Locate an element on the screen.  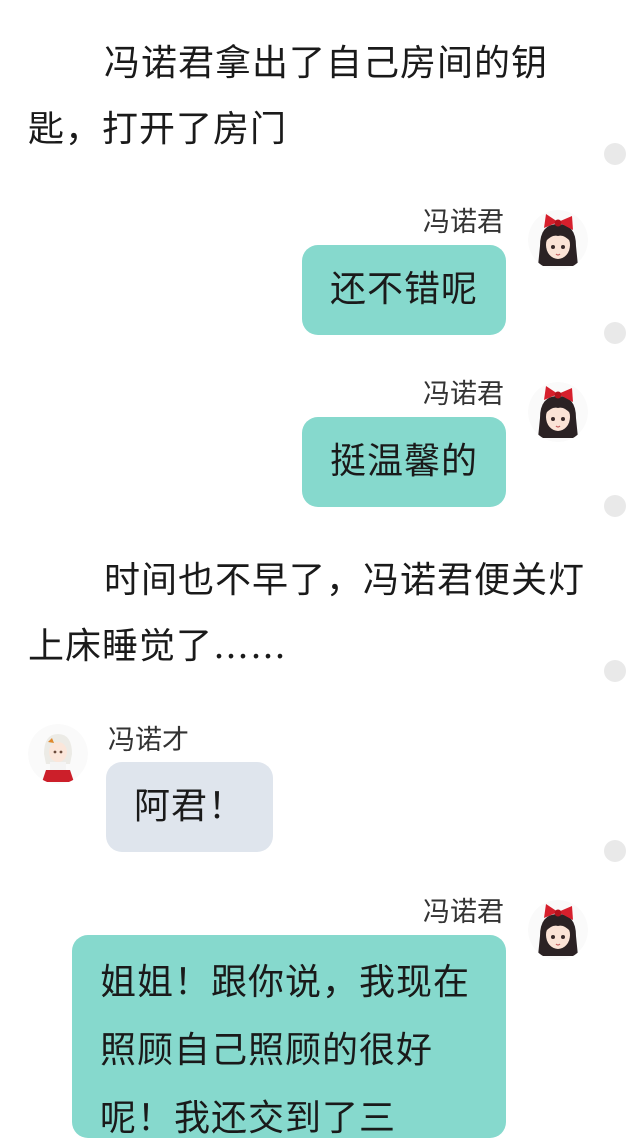
sender-name: 冯诺才 is located at coordinates (148, 740).